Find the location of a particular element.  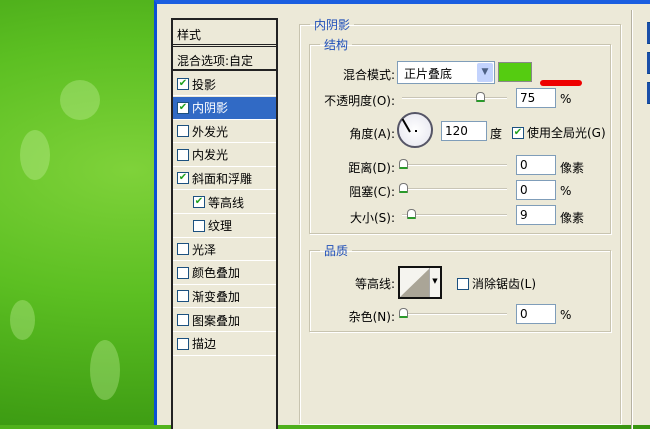

choke-label: 阻塞(C): is located at coordinates (372, 192).